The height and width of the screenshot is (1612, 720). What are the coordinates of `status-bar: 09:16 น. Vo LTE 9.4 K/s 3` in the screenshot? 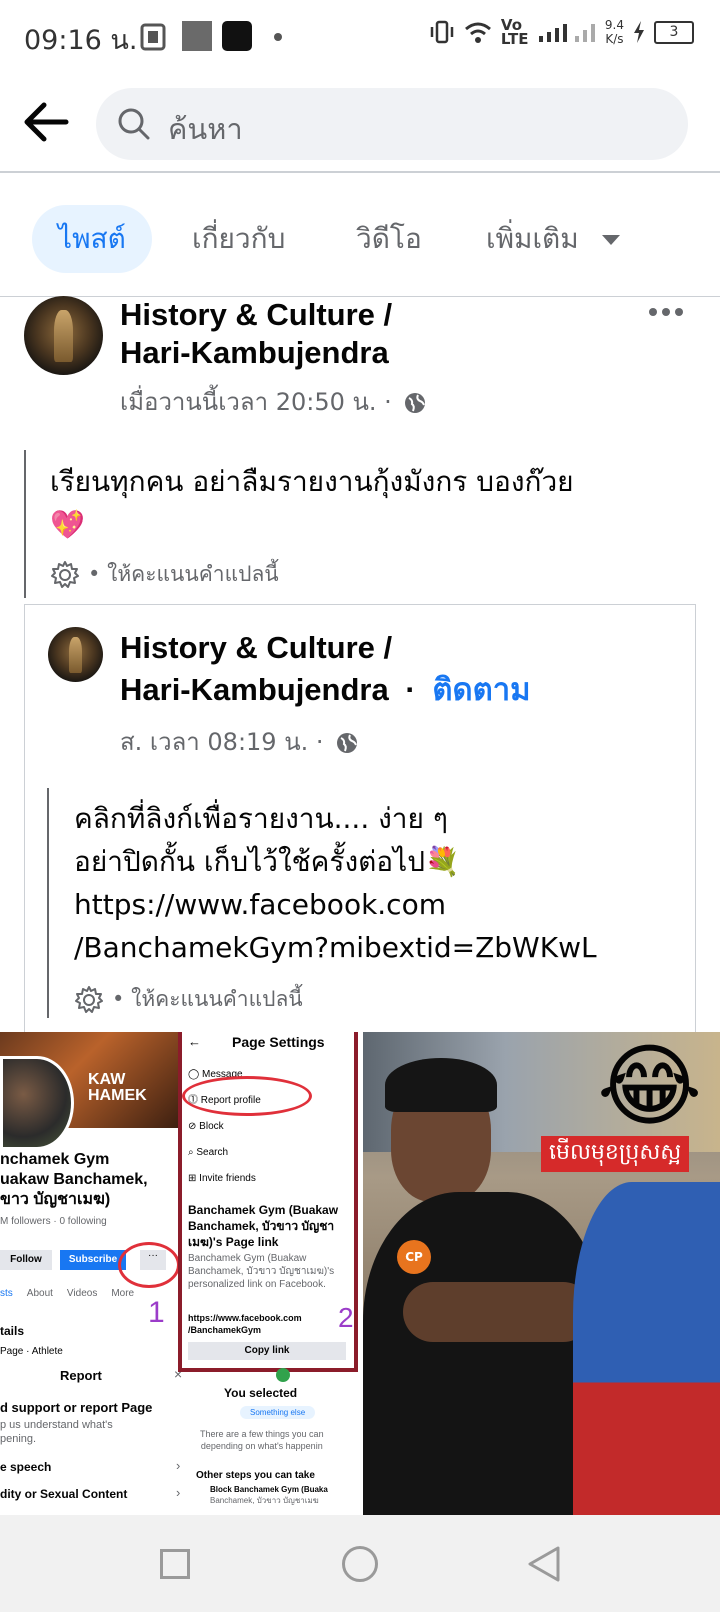 It's located at (360, 36).